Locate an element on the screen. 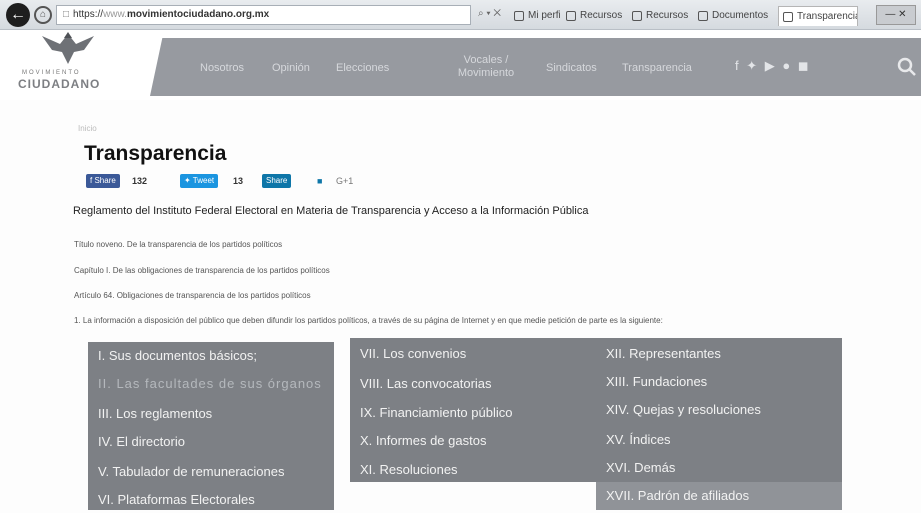 This screenshot has height=513, width=921. back-arrow-icon: ← is located at coordinates (18, 15).